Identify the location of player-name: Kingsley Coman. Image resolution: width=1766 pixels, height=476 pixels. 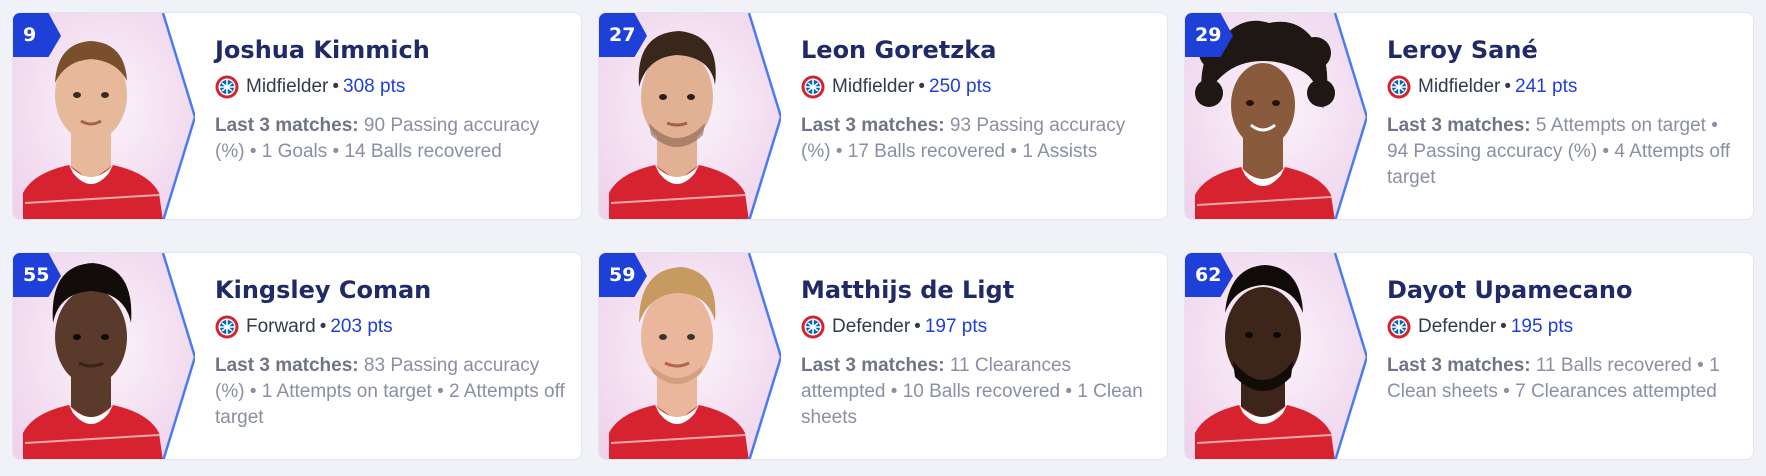
(392, 290).